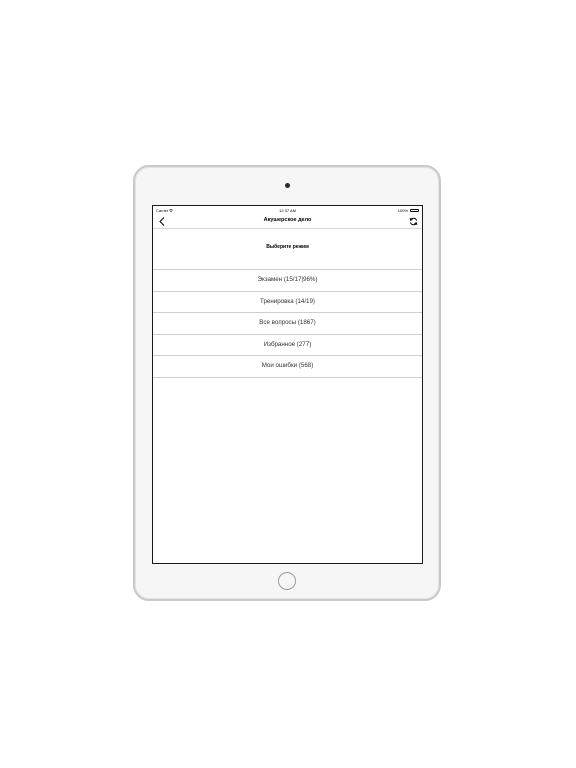 The image size is (576, 768). I want to click on menu-item-my-mistakes: Мои ошибки (568), so click(287, 367).